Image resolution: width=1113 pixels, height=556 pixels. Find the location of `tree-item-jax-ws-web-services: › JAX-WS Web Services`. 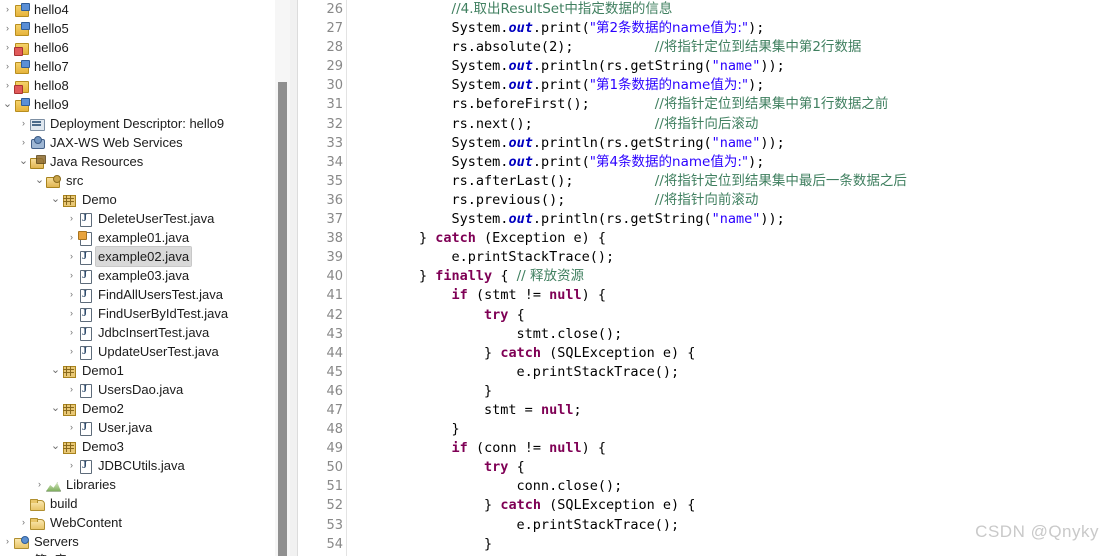

tree-item-jax-ws-web-services: › JAX-WS Web Services is located at coordinates (145, 142).